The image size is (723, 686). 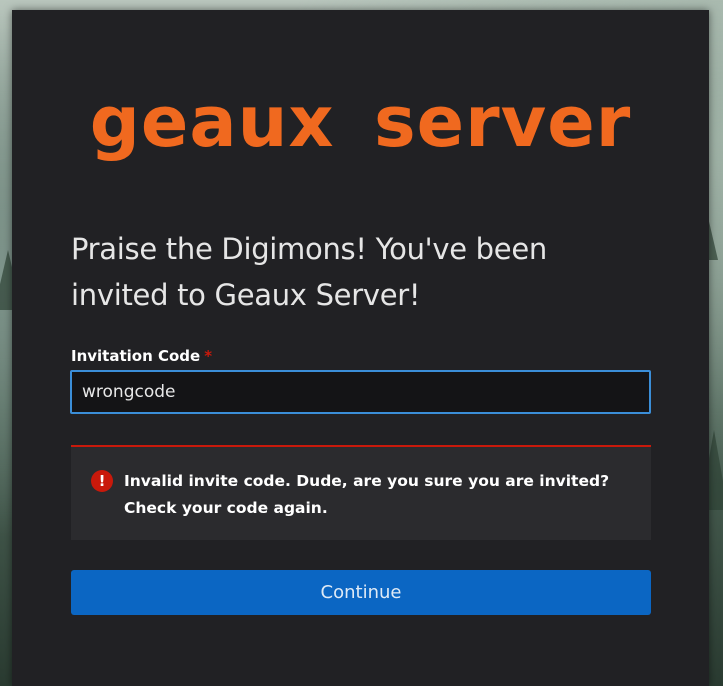 I want to click on exclamation-circle-icon: !, so click(x=102, y=481).